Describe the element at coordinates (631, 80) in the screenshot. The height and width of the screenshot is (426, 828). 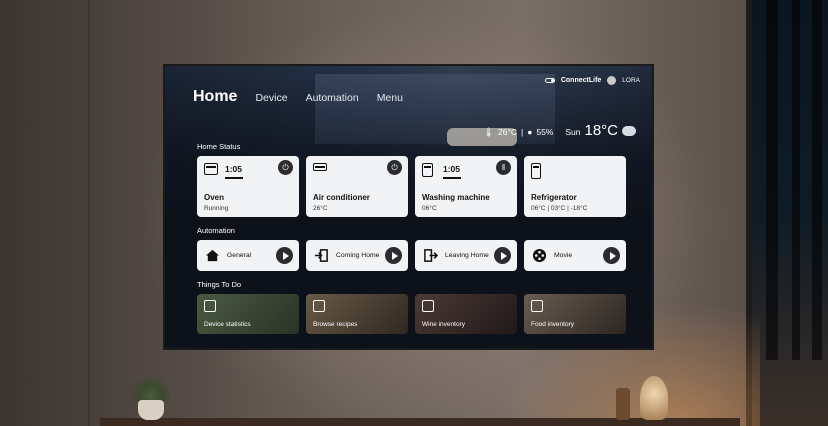
I see `user-name: LORA` at that location.